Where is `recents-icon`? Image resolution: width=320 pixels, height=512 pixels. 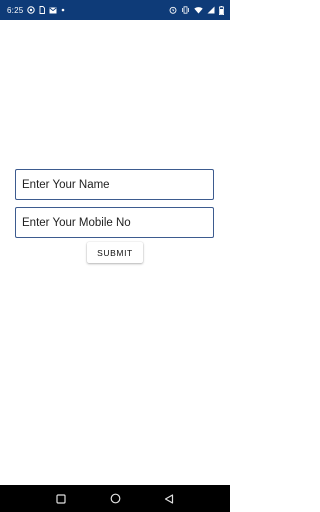 recents-icon is located at coordinates (61, 498).